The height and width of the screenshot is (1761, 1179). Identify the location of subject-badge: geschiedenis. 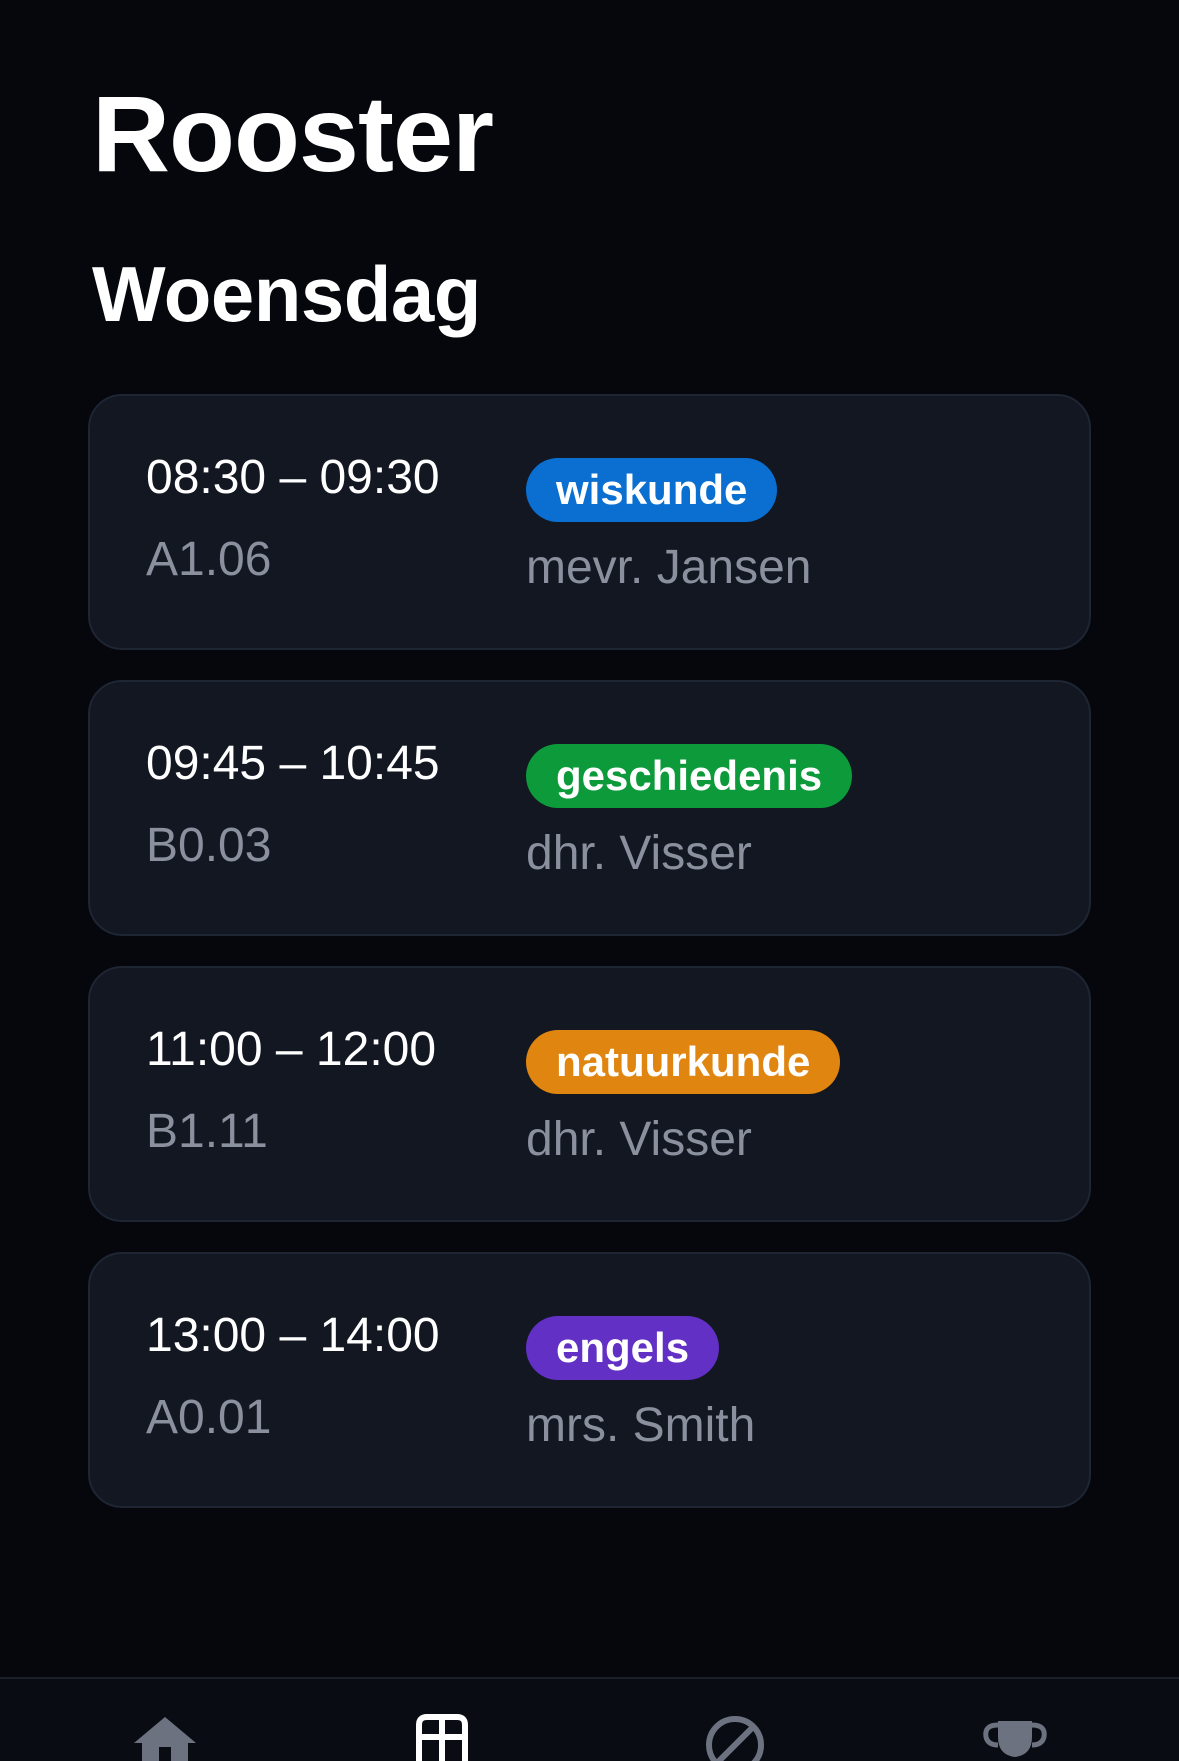
(689, 776).